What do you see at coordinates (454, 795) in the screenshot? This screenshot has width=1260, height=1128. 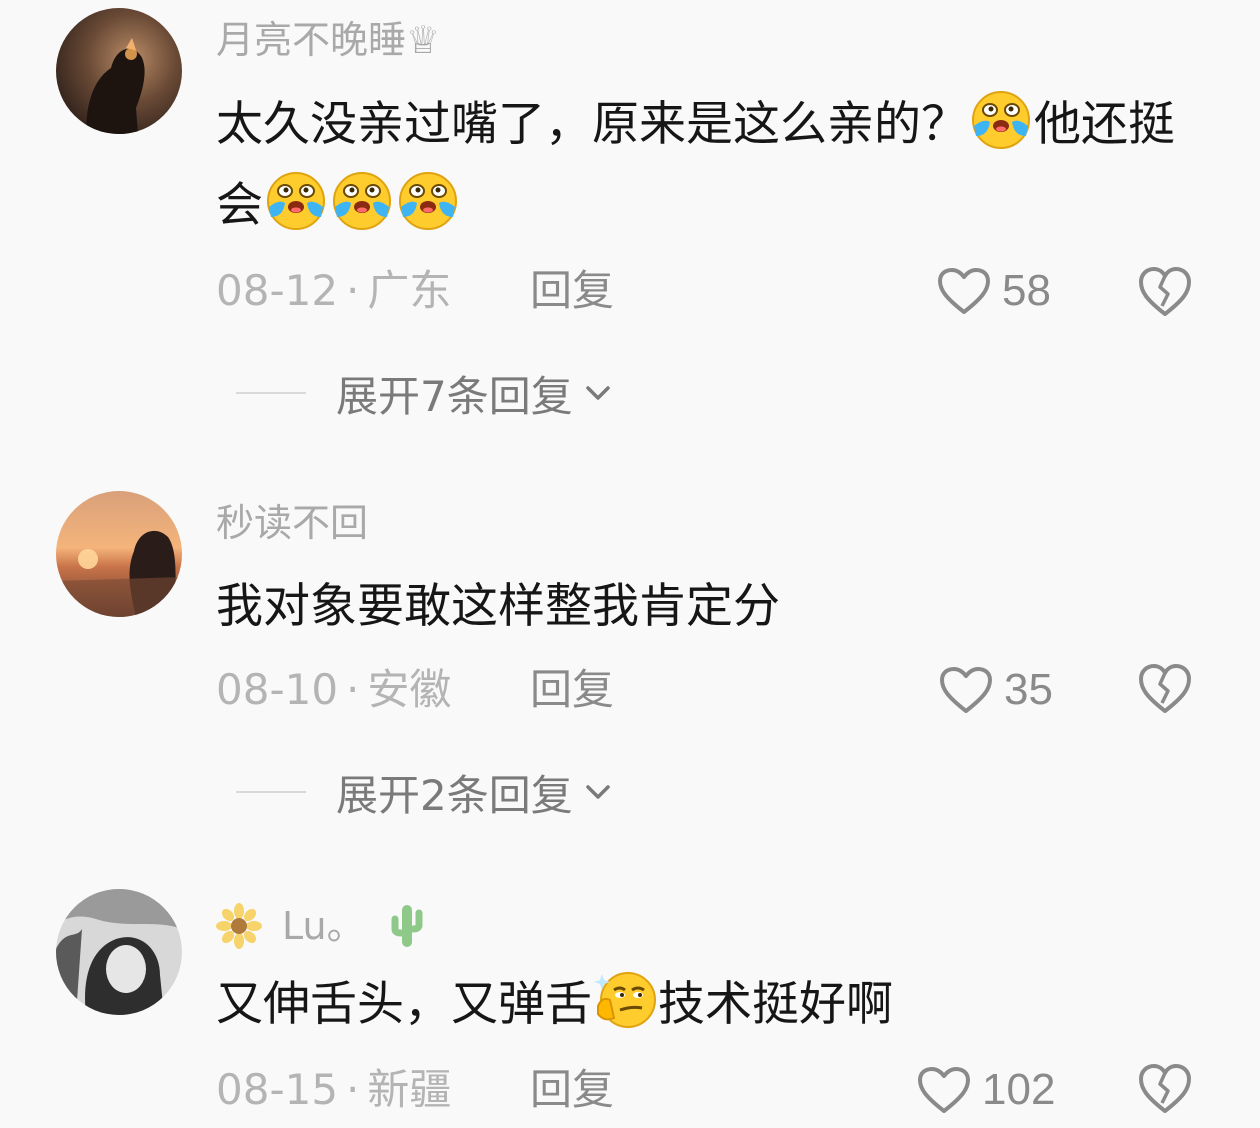 I see `expand-replies-label: 展开2条回复` at bounding box center [454, 795].